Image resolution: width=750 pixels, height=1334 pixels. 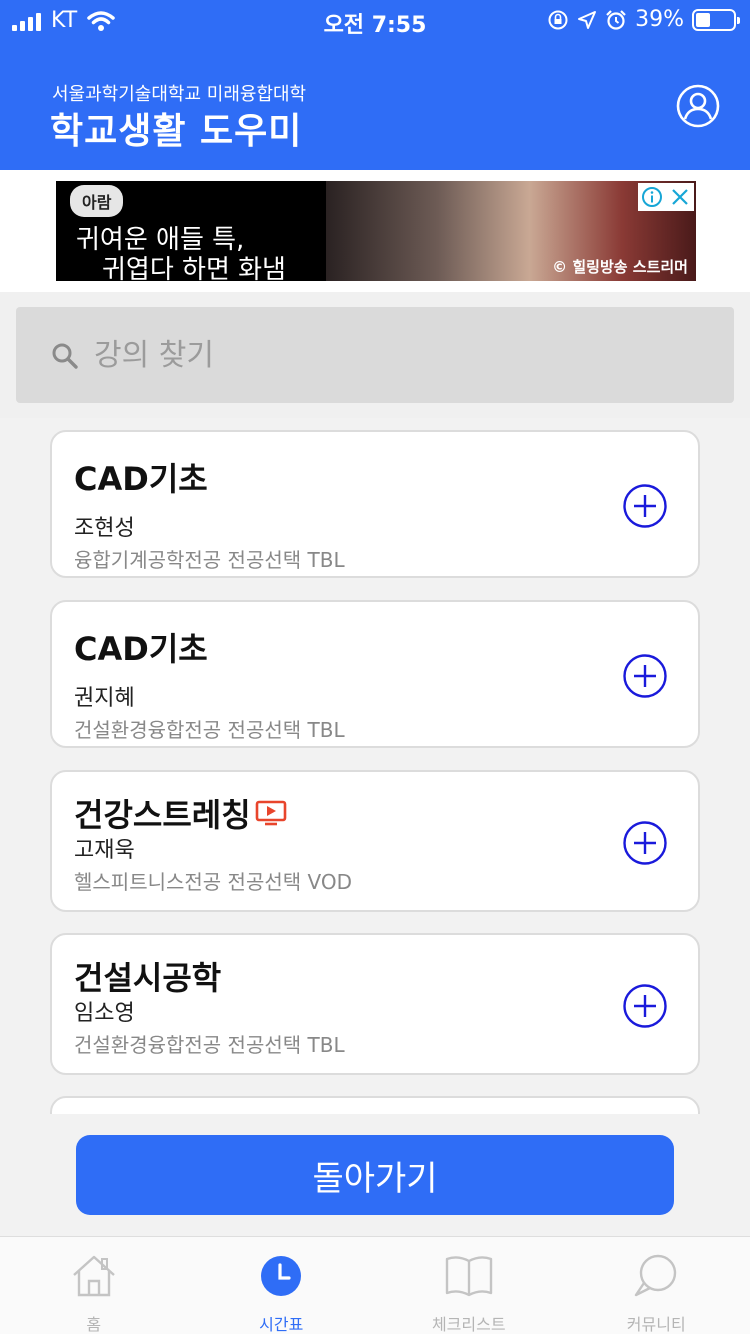 What do you see at coordinates (656, 1275) in the screenshot?
I see `chat-icon` at bounding box center [656, 1275].